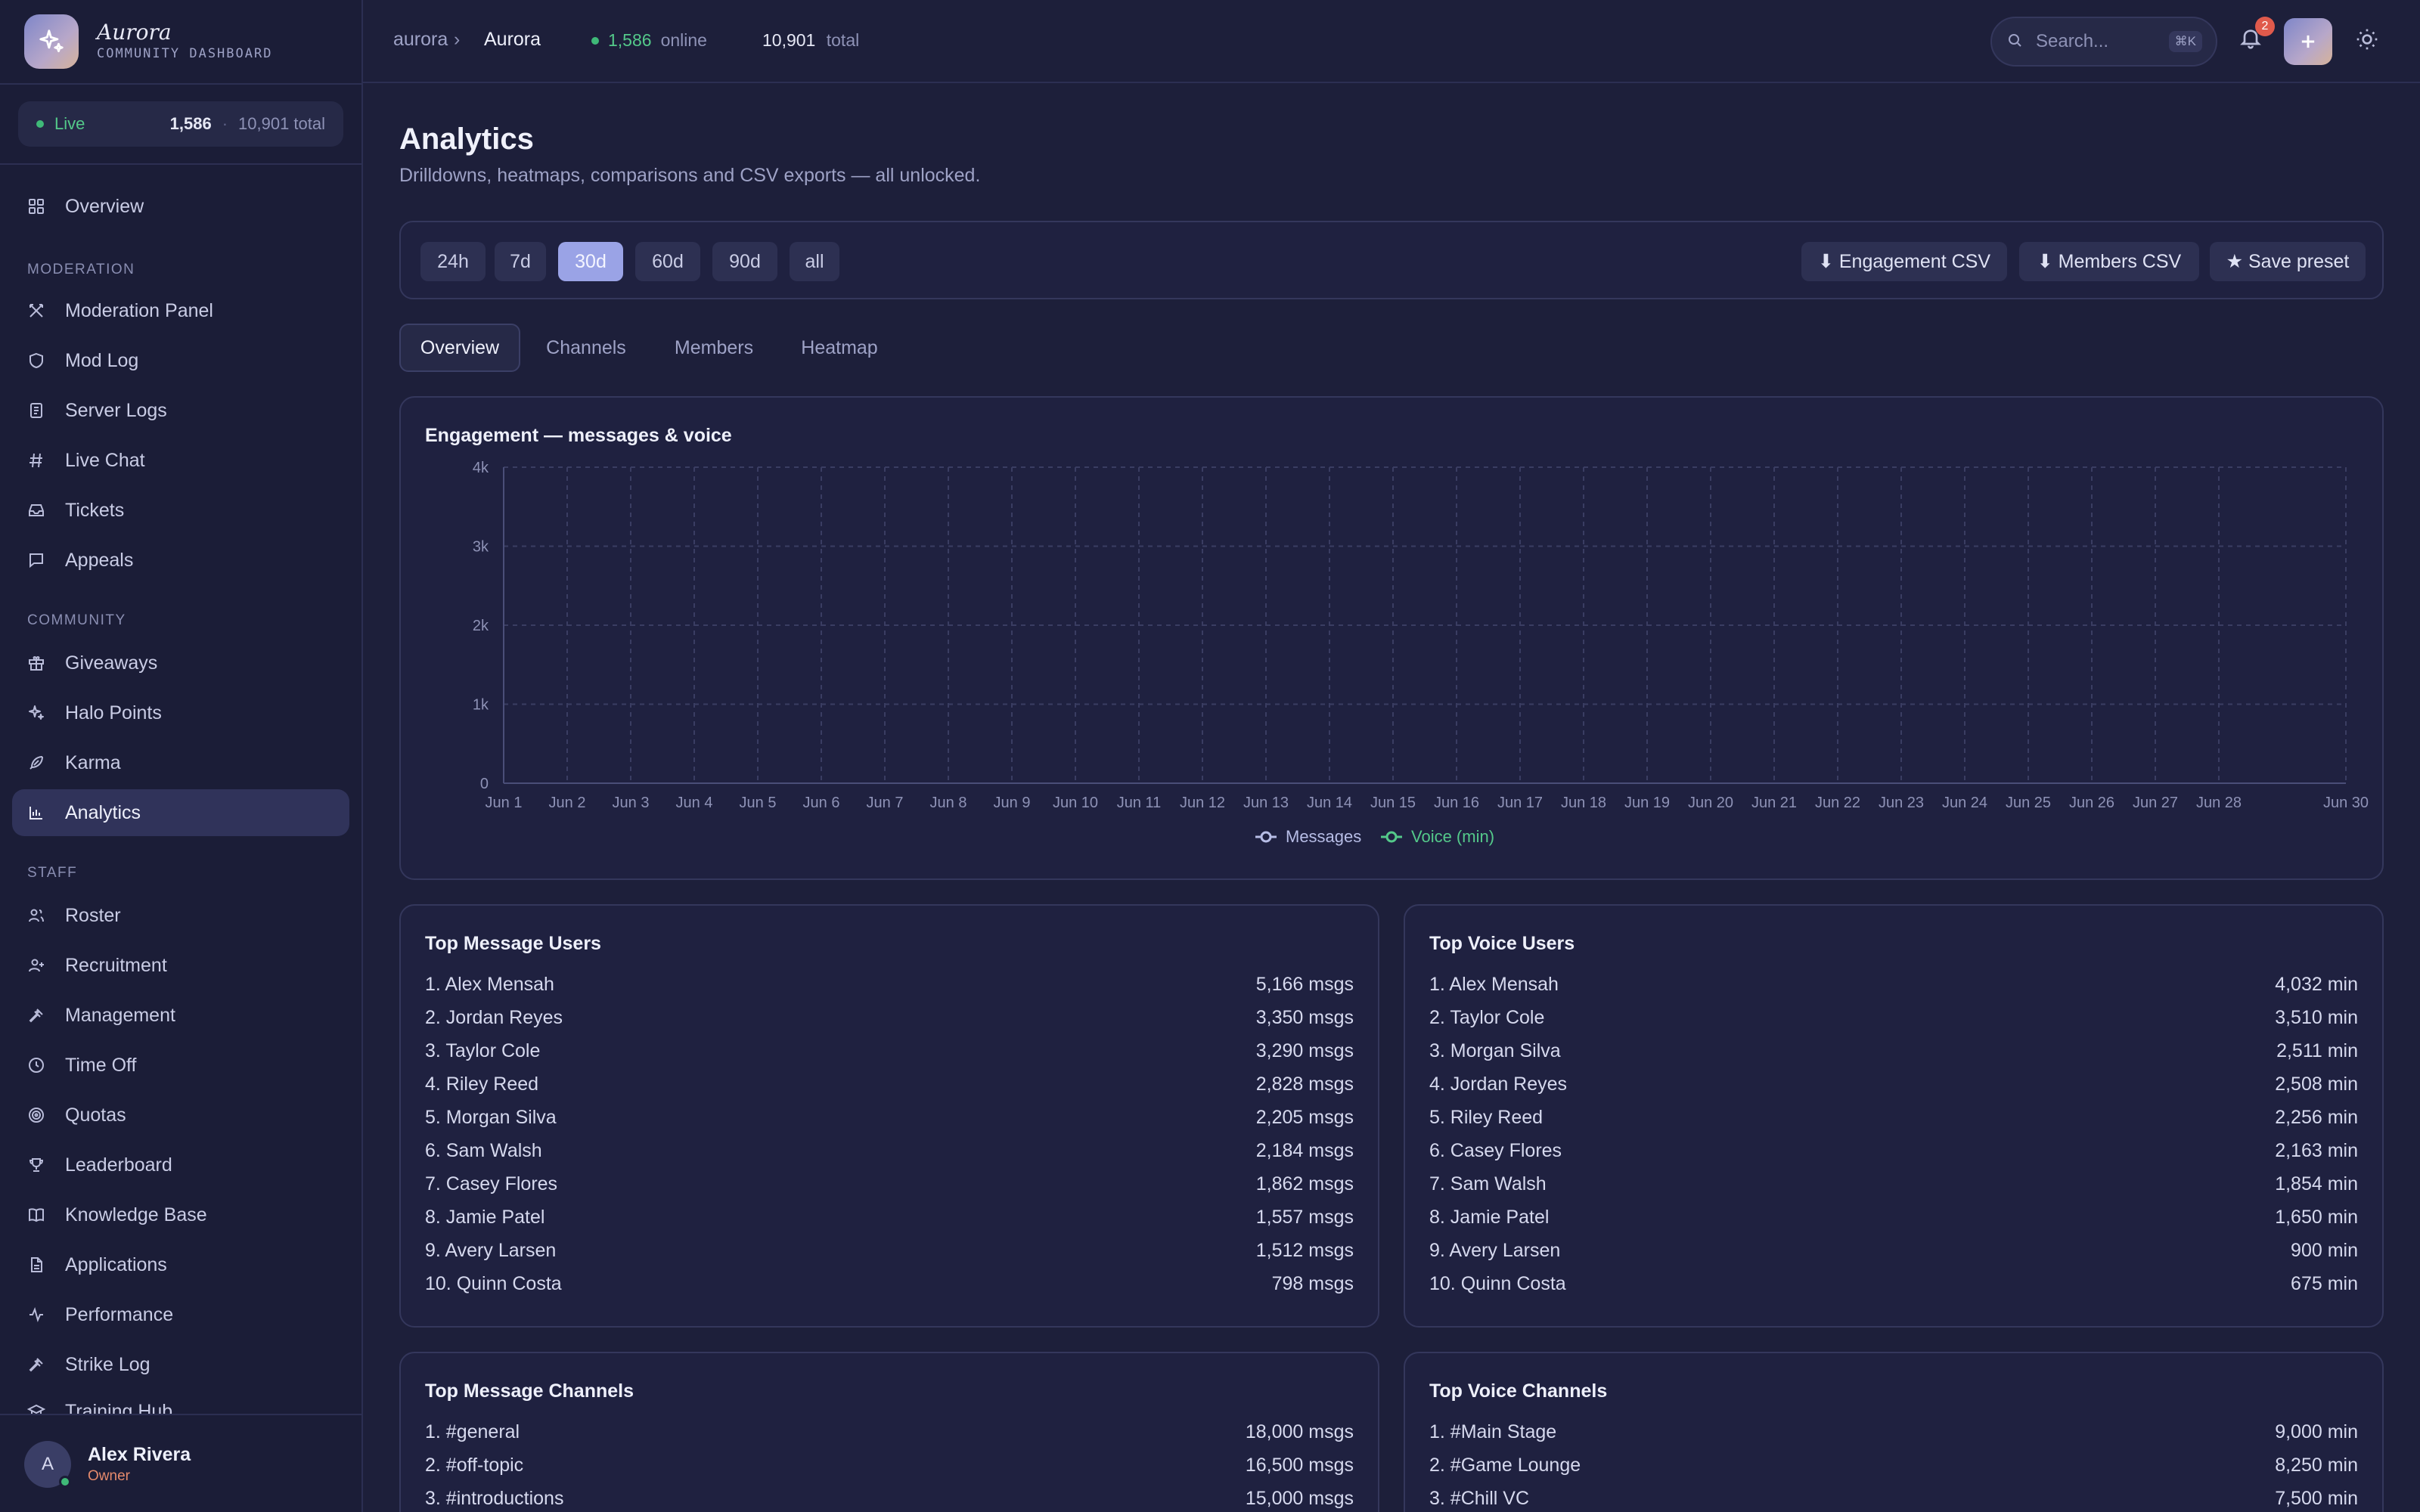 The height and width of the screenshot is (1512, 2420). What do you see at coordinates (180, 460) in the screenshot?
I see `sidebar-item-live-chat: Live Chat` at bounding box center [180, 460].